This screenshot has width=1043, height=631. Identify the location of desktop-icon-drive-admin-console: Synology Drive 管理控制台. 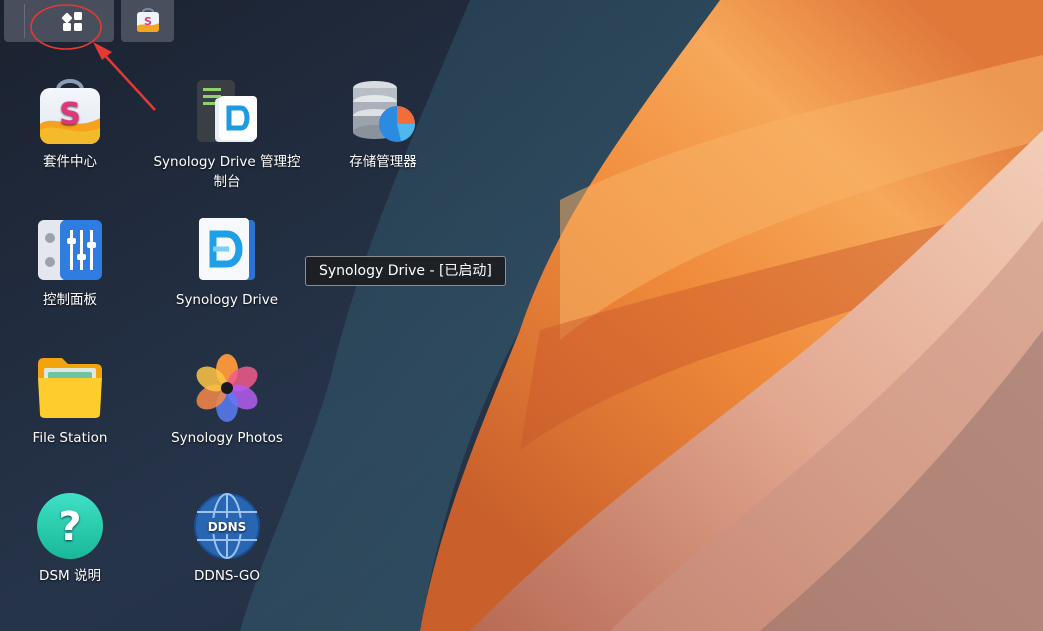
(227, 135).